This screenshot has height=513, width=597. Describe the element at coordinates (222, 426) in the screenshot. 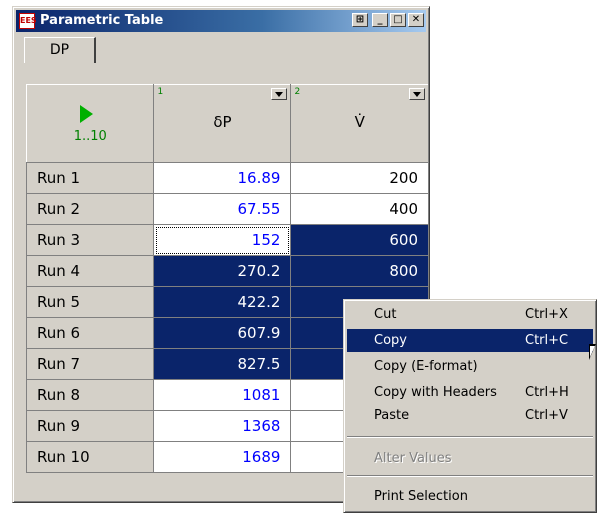

I see `table-cell: 1368` at that location.